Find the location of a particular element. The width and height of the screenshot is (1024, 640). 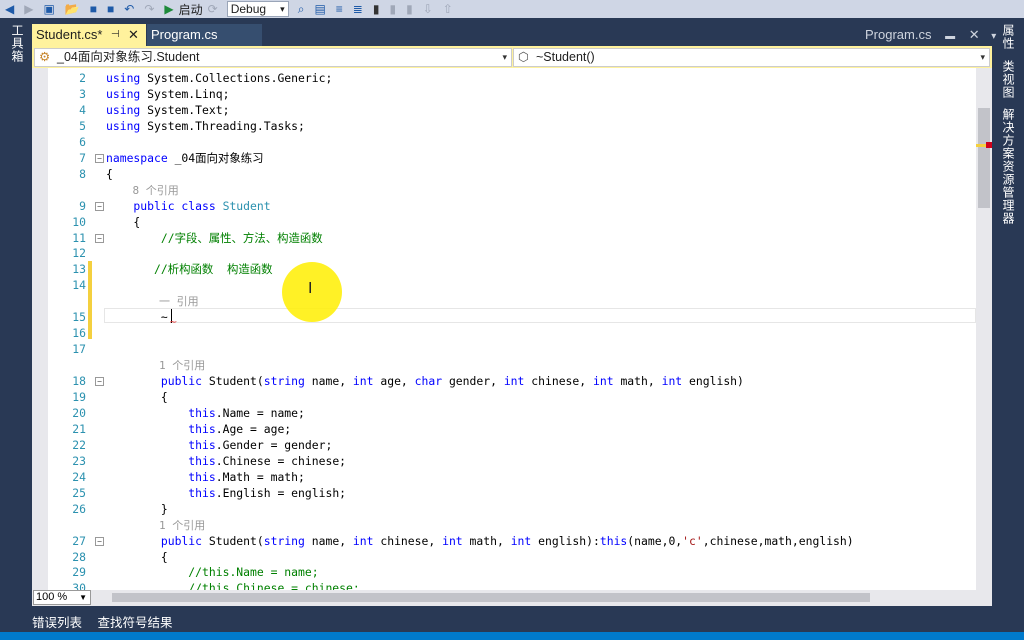

member-dropdown: ⬡ ~Student() is located at coordinates (751, 57).